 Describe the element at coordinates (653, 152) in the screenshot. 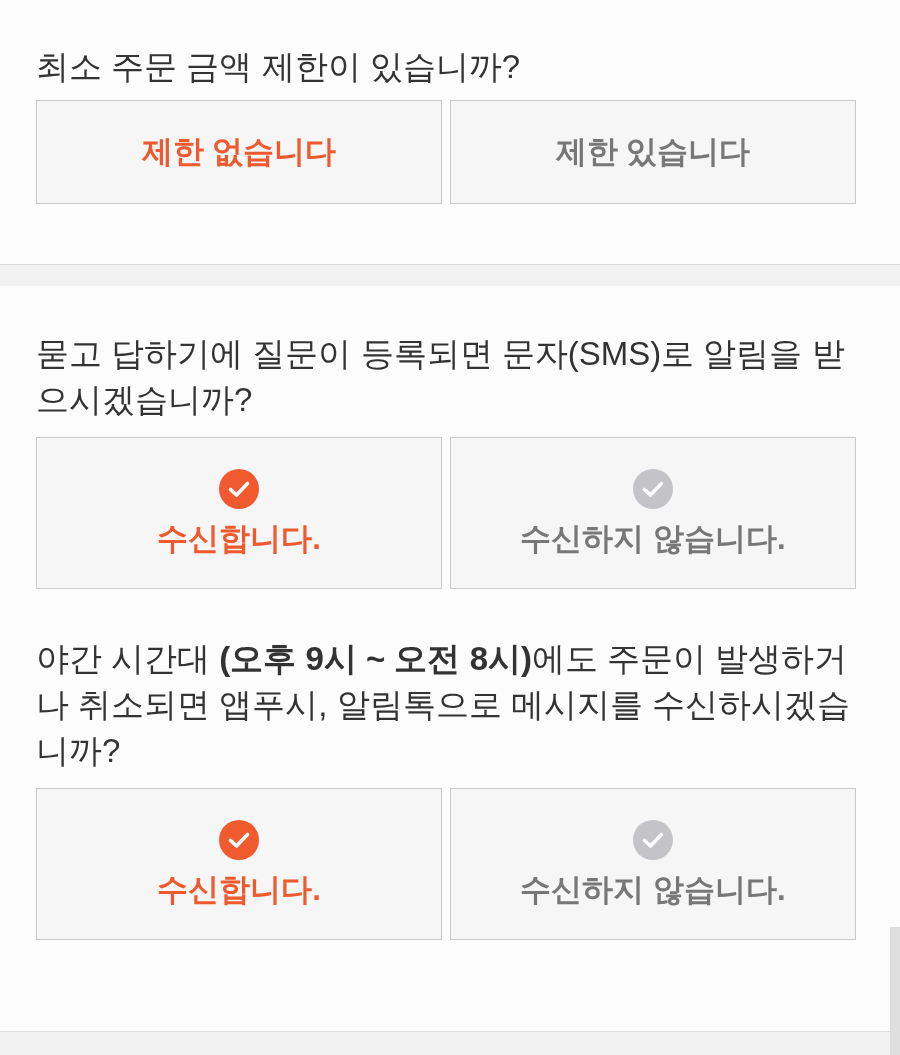

I see `option-button: 제한 있습니다` at that location.